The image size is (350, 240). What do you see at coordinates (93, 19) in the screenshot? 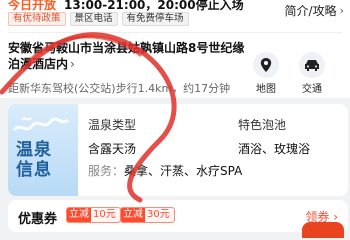
I see `tag-scenic-phone: 景区电话` at bounding box center [93, 19].